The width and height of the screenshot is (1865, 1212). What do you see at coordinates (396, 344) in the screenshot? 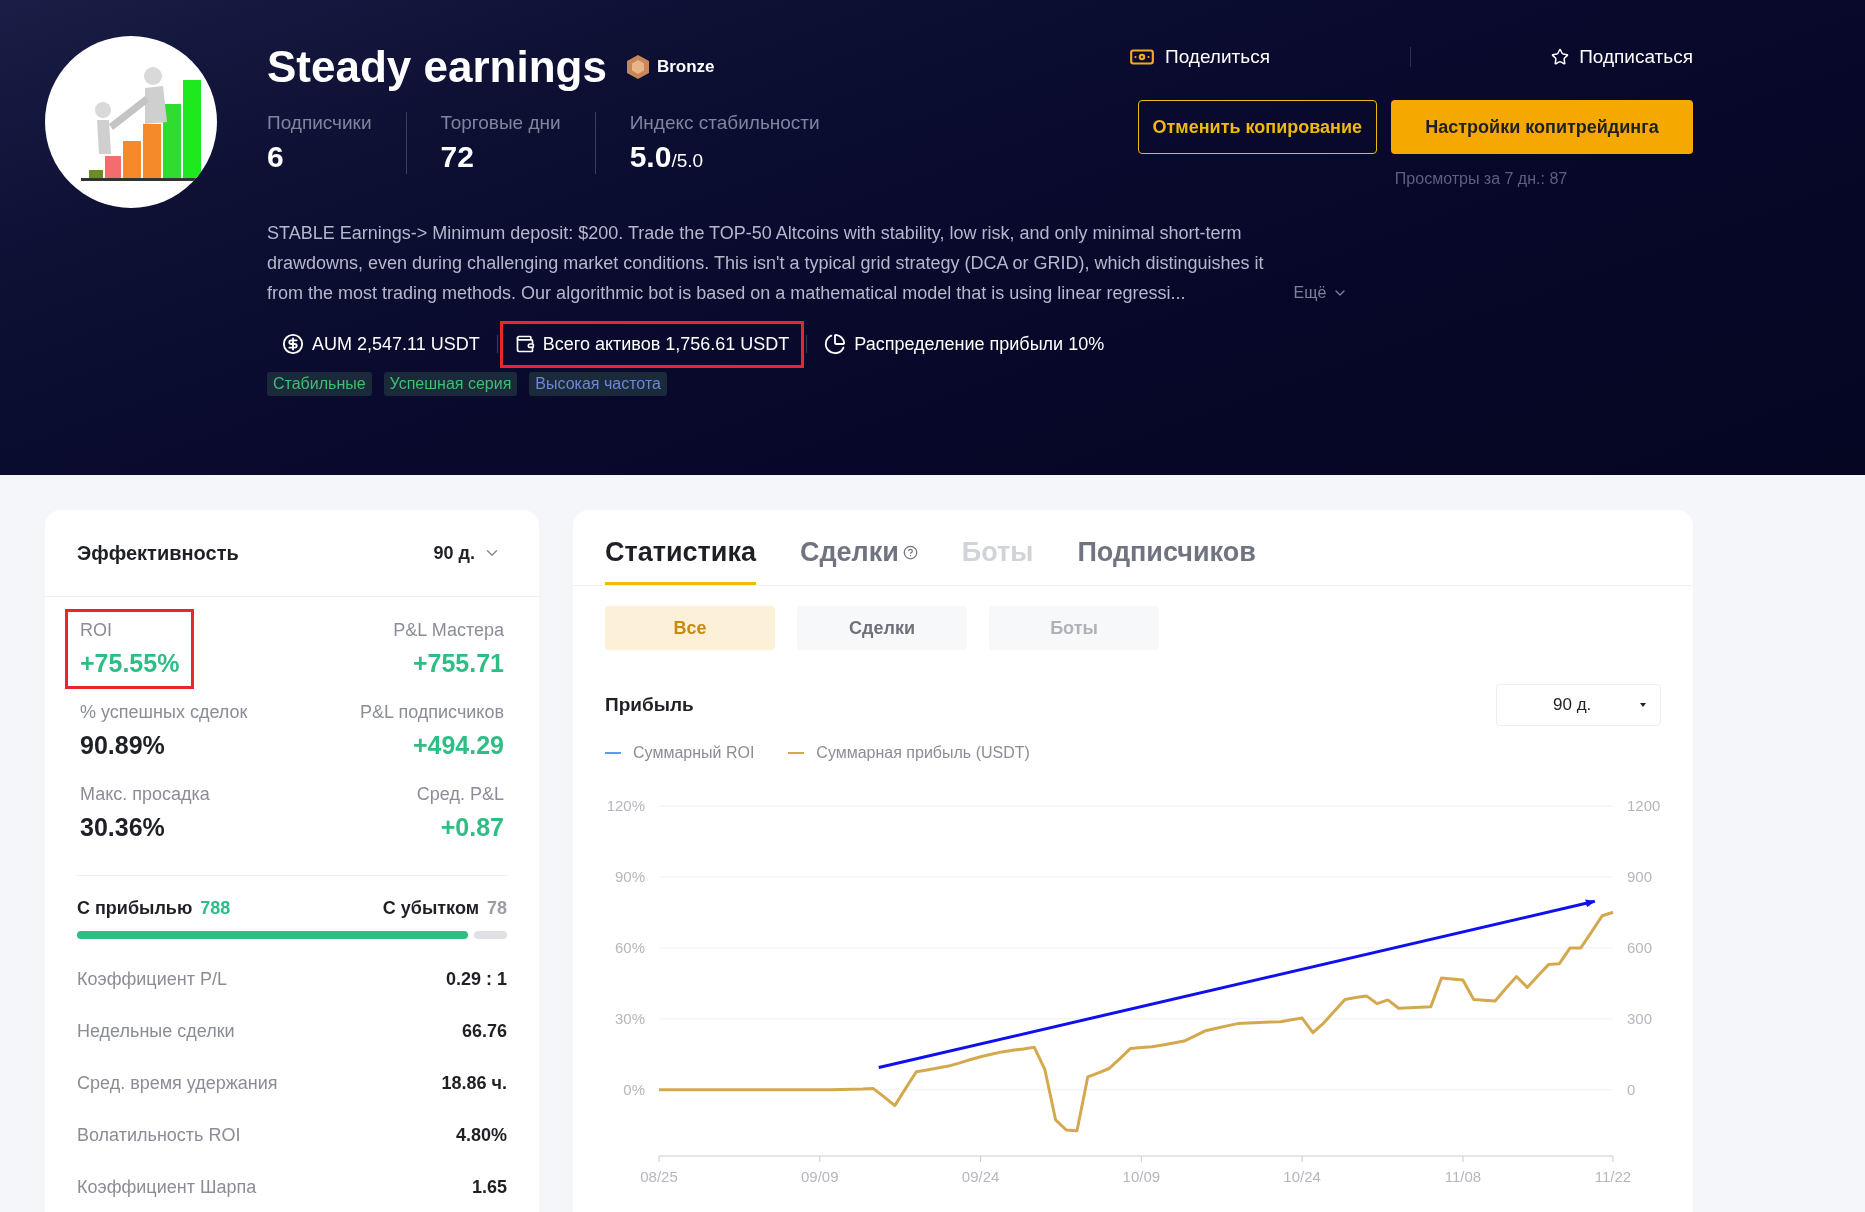
I see `meta-text: AUM 2,547.11 USDT` at bounding box center [396, 344].